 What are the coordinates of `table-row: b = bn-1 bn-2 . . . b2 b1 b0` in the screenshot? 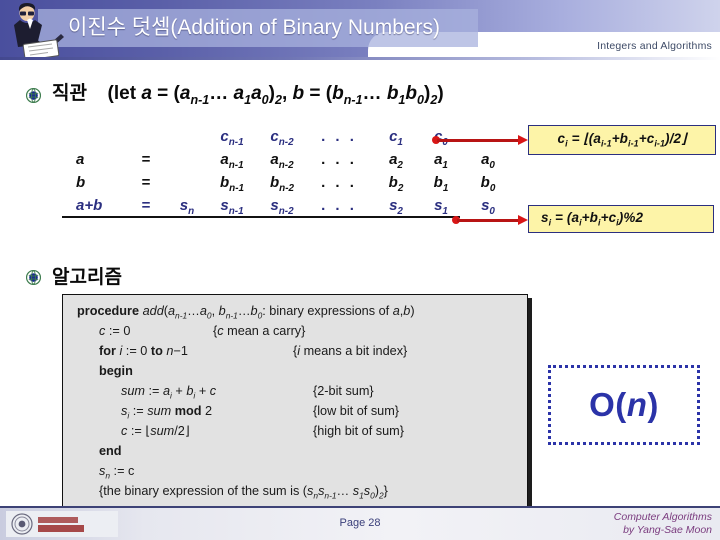 It's located at (288, 185).